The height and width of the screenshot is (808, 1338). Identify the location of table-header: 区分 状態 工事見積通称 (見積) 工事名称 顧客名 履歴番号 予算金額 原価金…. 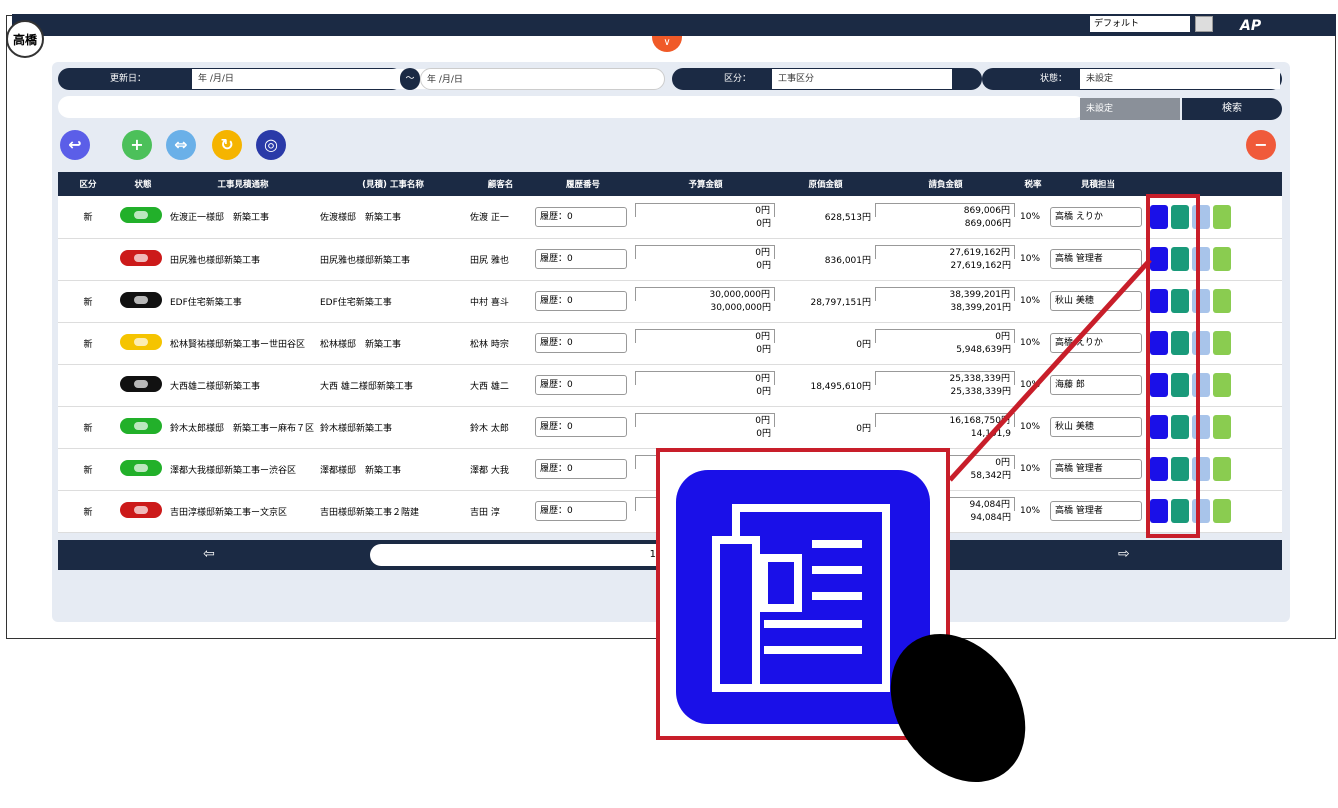
(670, 184).